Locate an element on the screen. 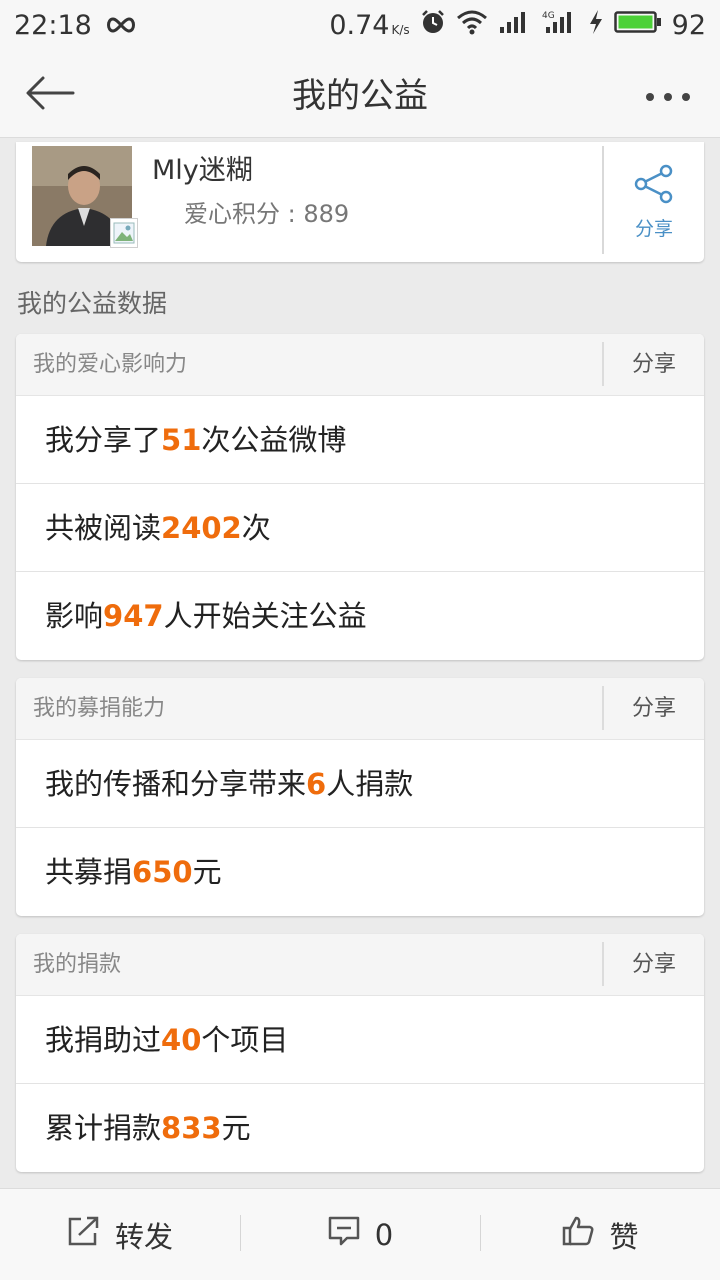 This screenshot has width=720, height=1280. stat-row: 共募捐650元 is located at coordinates (133, 872).